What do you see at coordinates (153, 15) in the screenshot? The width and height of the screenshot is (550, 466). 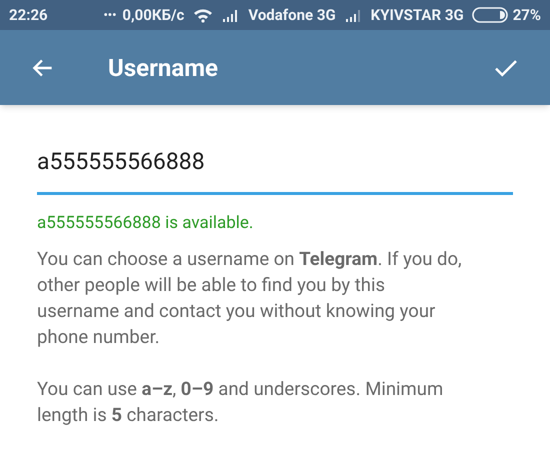 I see `network-speed: 0,00КБ/с` at bounding box center [153, 15].